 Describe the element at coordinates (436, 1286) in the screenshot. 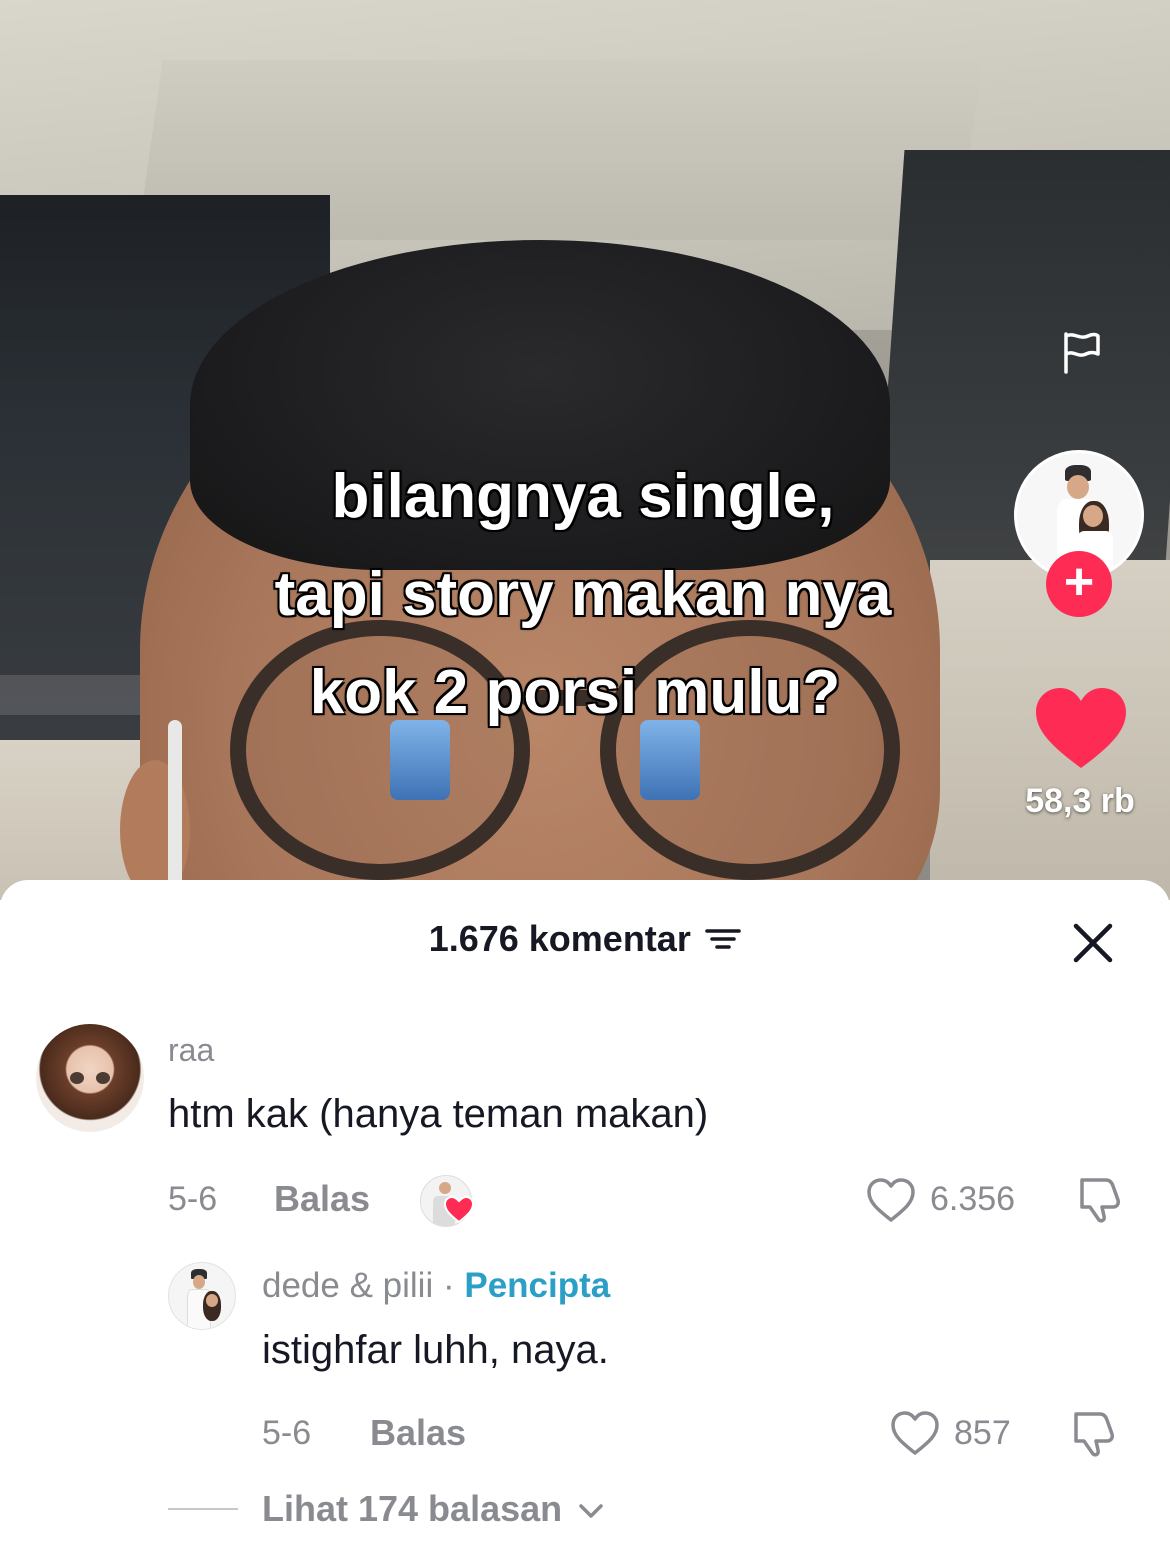

I see `reply-username-row: dede & pilii · Pencipta` at that location.